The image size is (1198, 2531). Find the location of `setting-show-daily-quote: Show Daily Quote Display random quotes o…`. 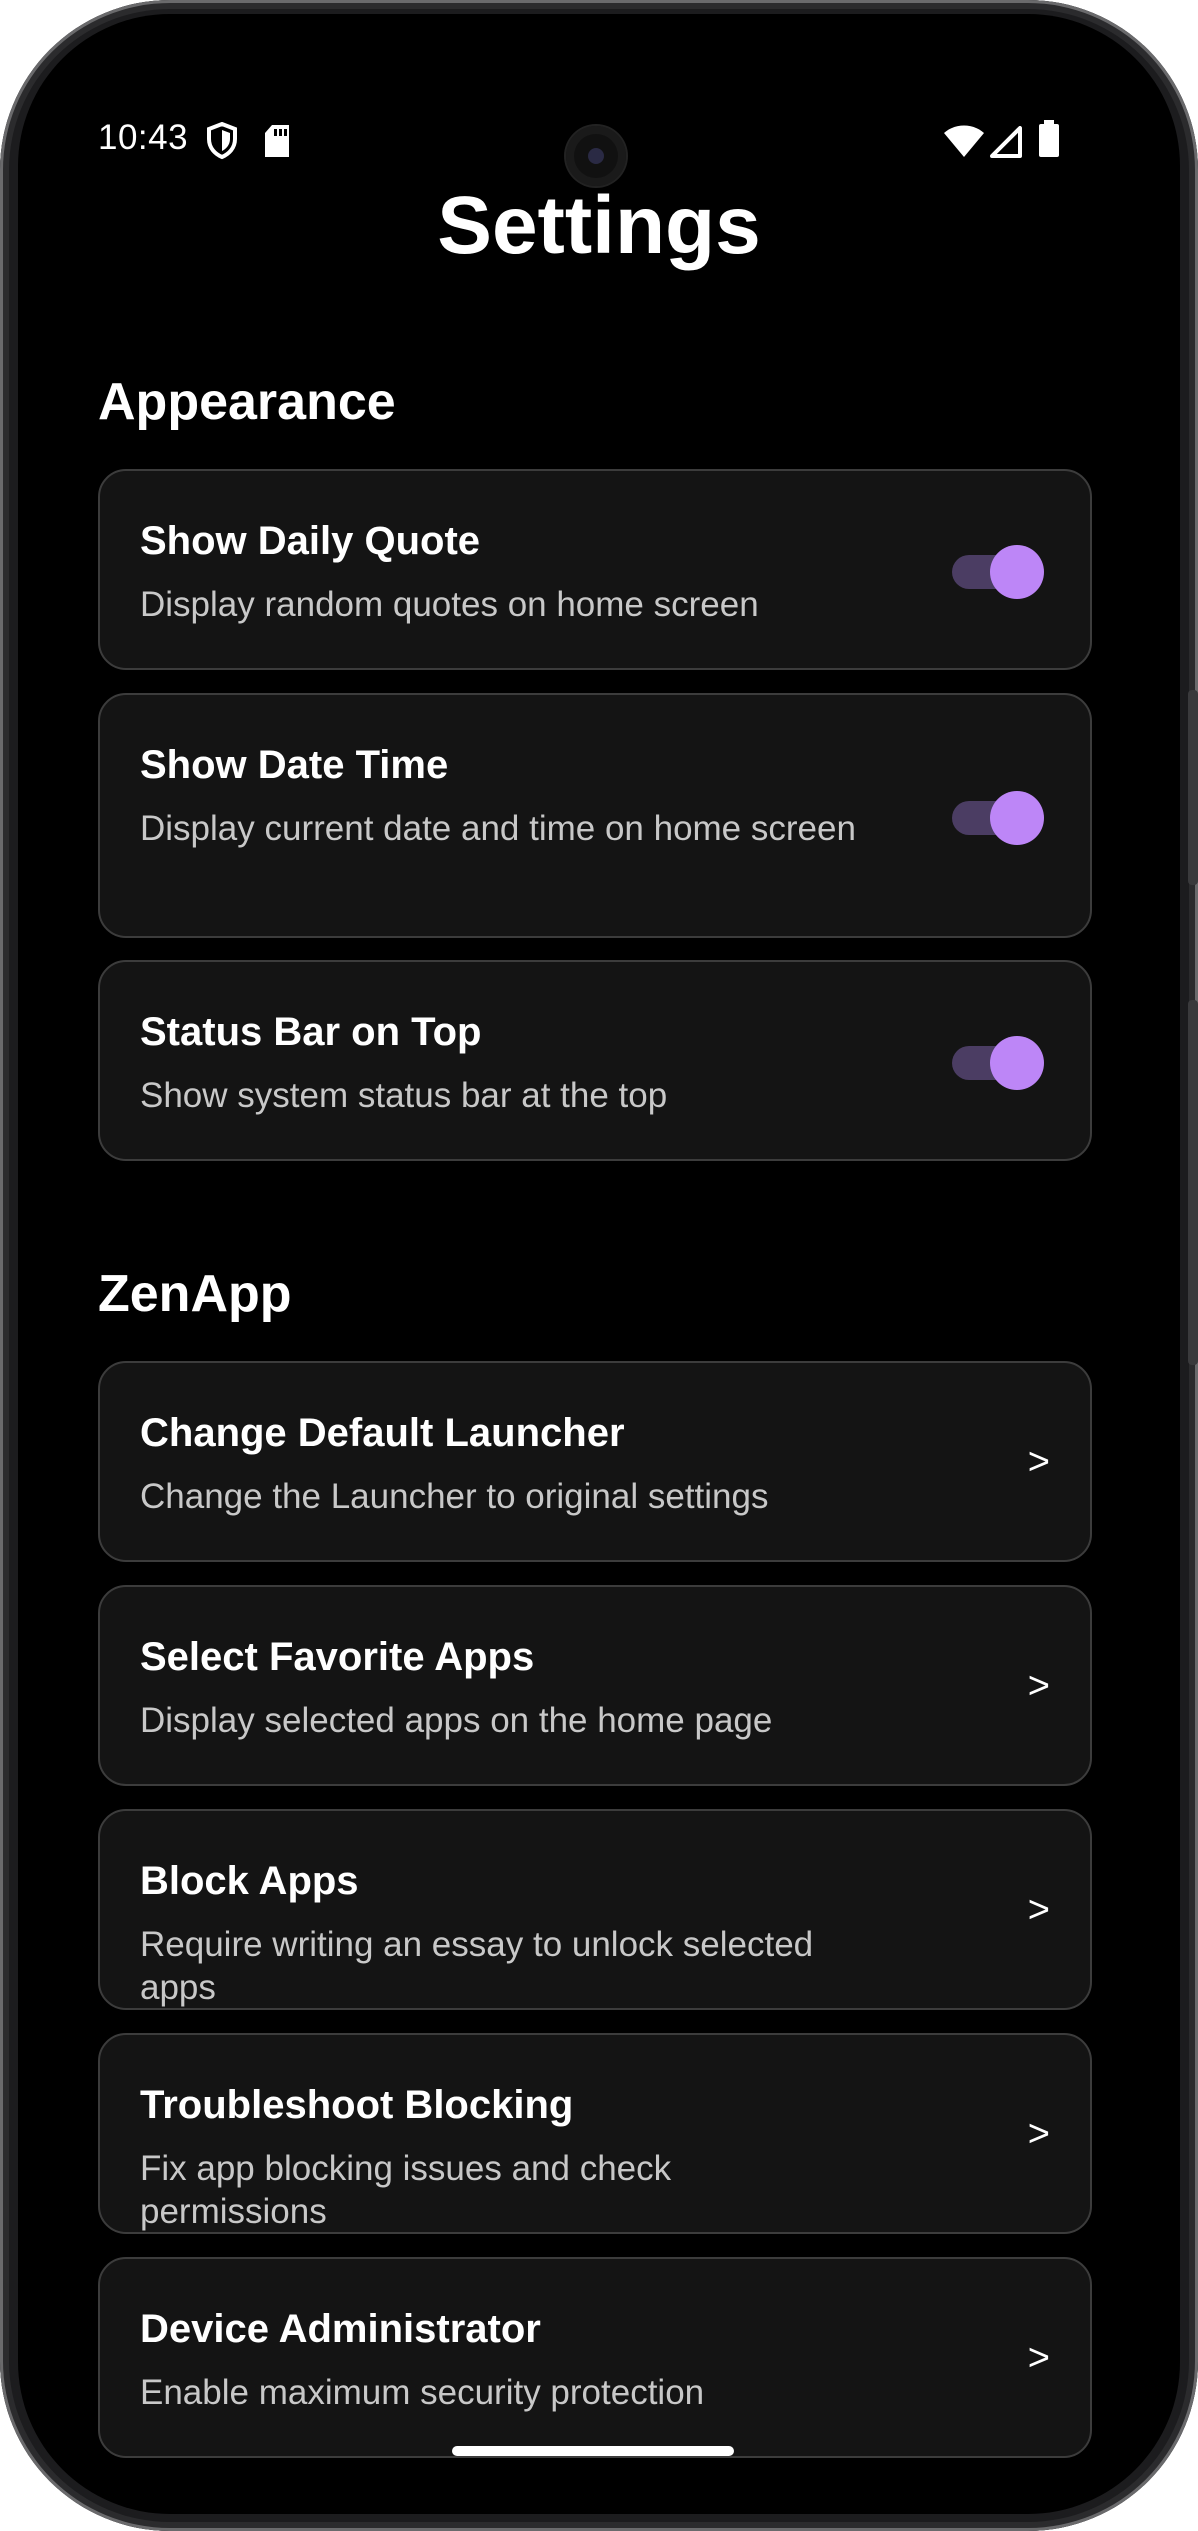

setting-show-daily-quote: Show Daily Quote Display random quotes o… is located at coordinates (595, 569).